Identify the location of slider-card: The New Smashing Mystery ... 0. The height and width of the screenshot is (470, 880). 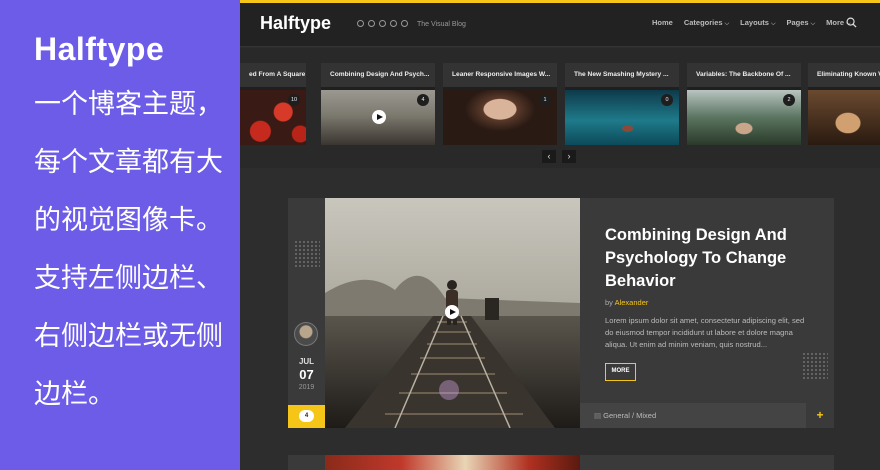
(622, 104).